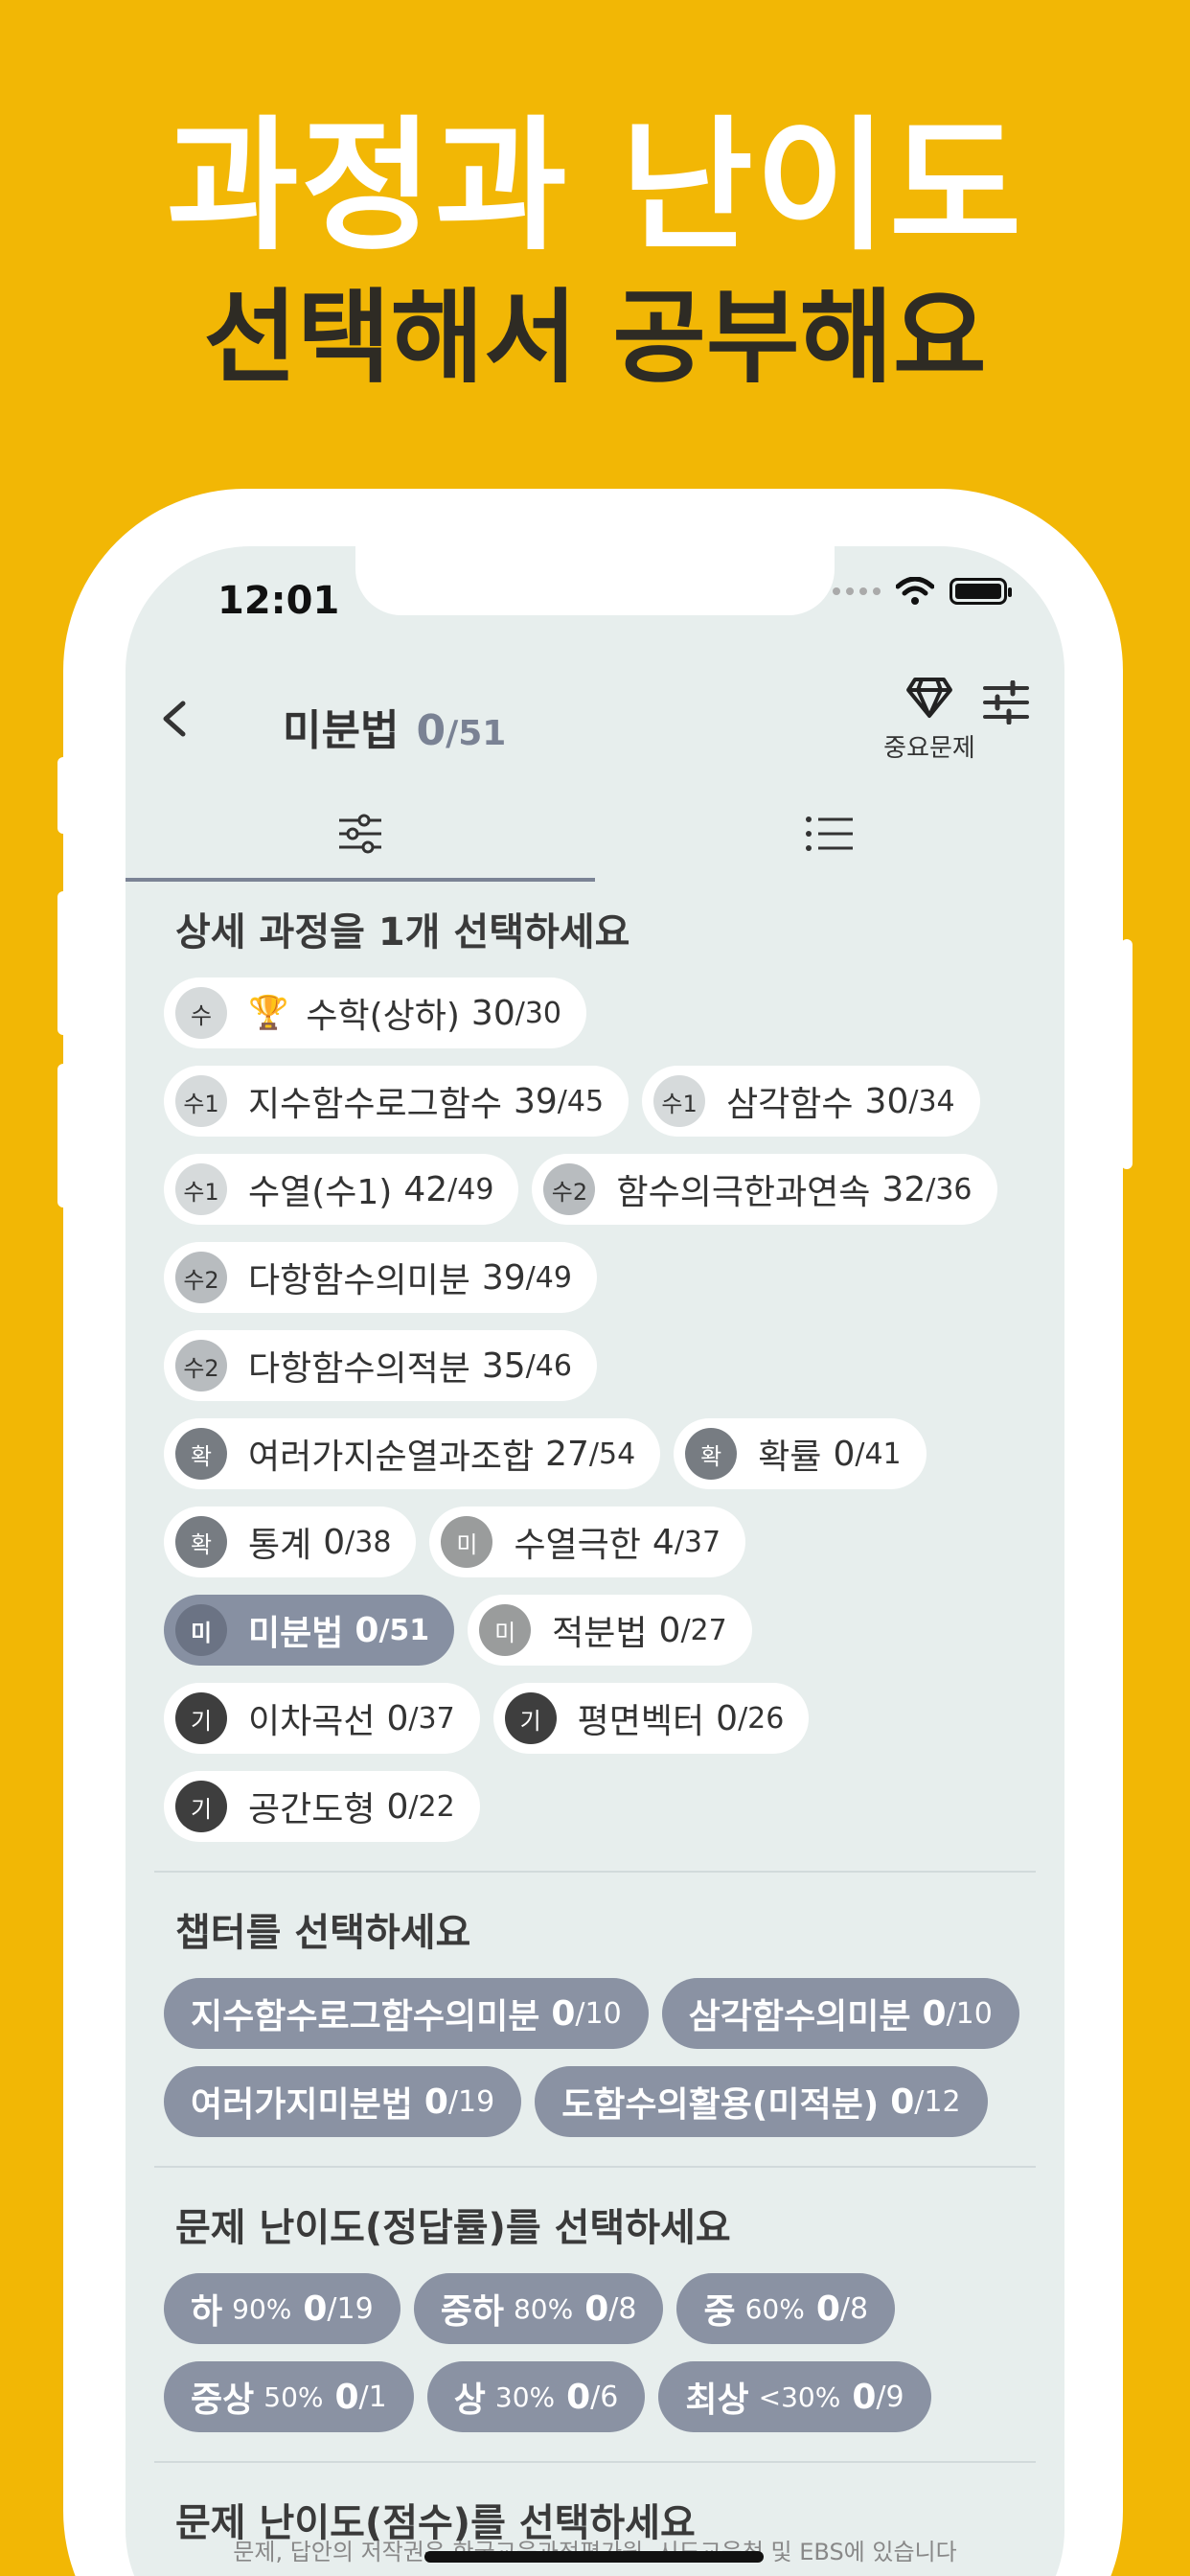 Image resolution: width=1190 pixels, height=2576 pixels. I want to click on difficulty-chip: 중 60% 0/8, so click(786, 2308).